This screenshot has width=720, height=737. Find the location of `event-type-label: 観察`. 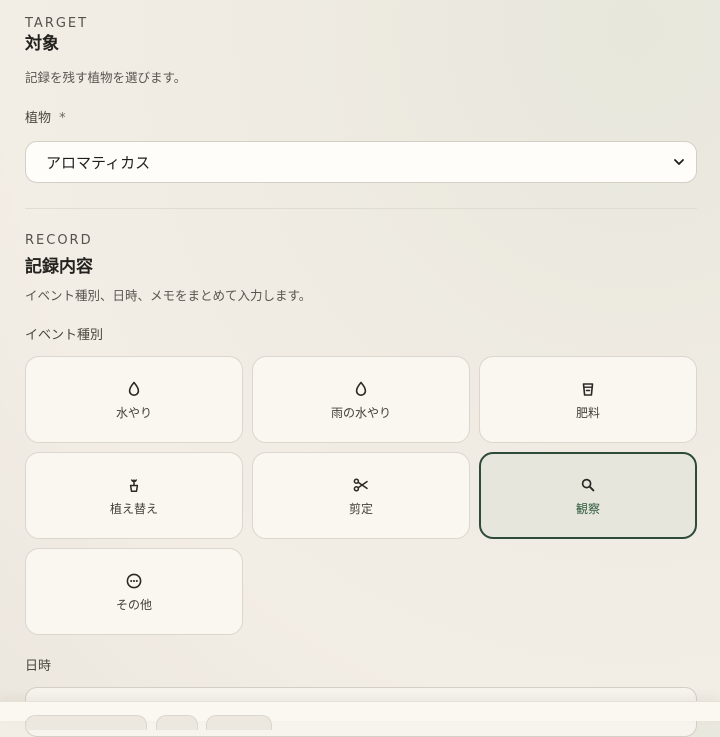

event-type-label: 観察 is located at coordinates (587, 508).